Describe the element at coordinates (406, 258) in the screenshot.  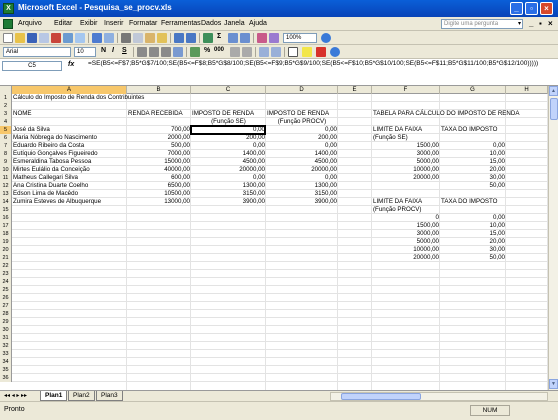
I see `cell-f21: 20000,00` at that location.